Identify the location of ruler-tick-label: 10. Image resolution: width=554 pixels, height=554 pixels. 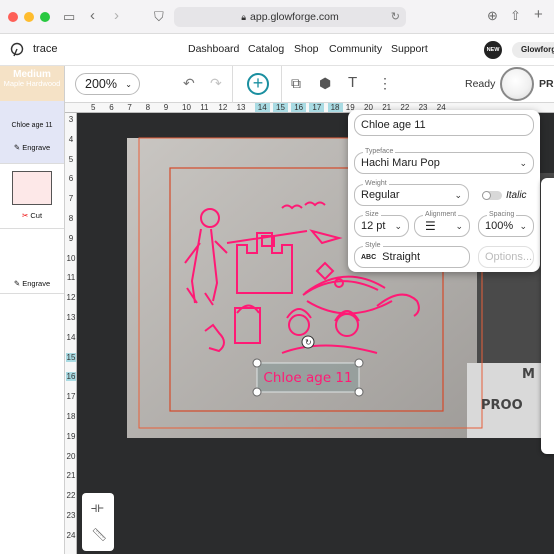
(71, 258).